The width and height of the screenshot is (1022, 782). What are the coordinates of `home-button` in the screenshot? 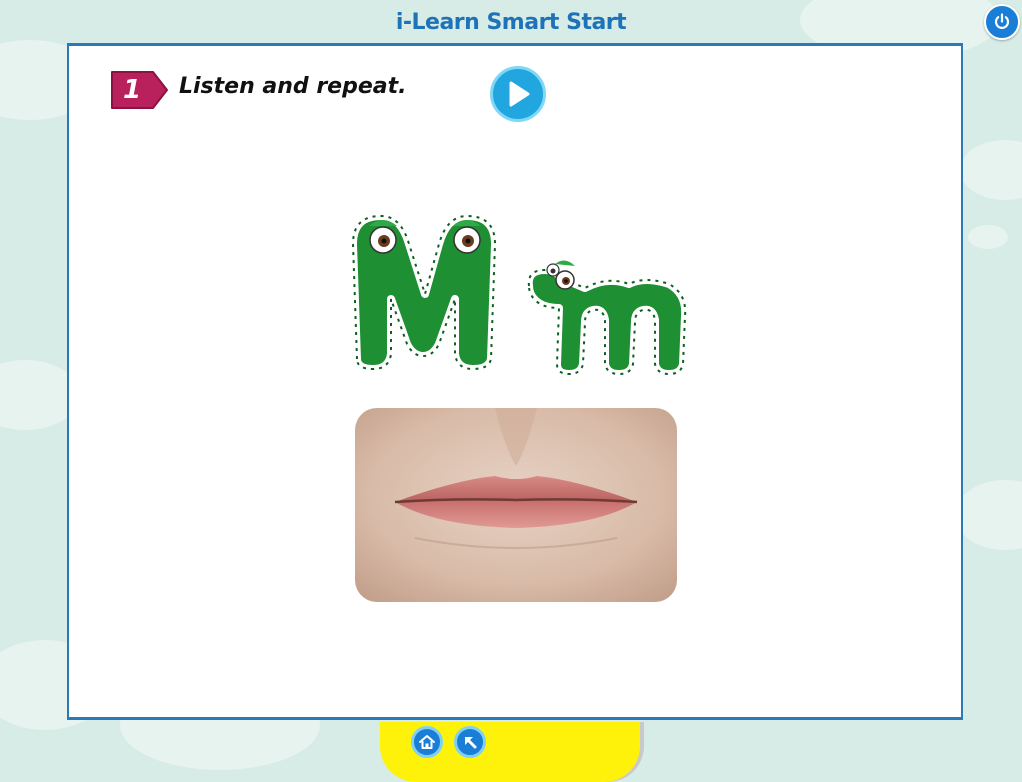 It's located at (427, 742).